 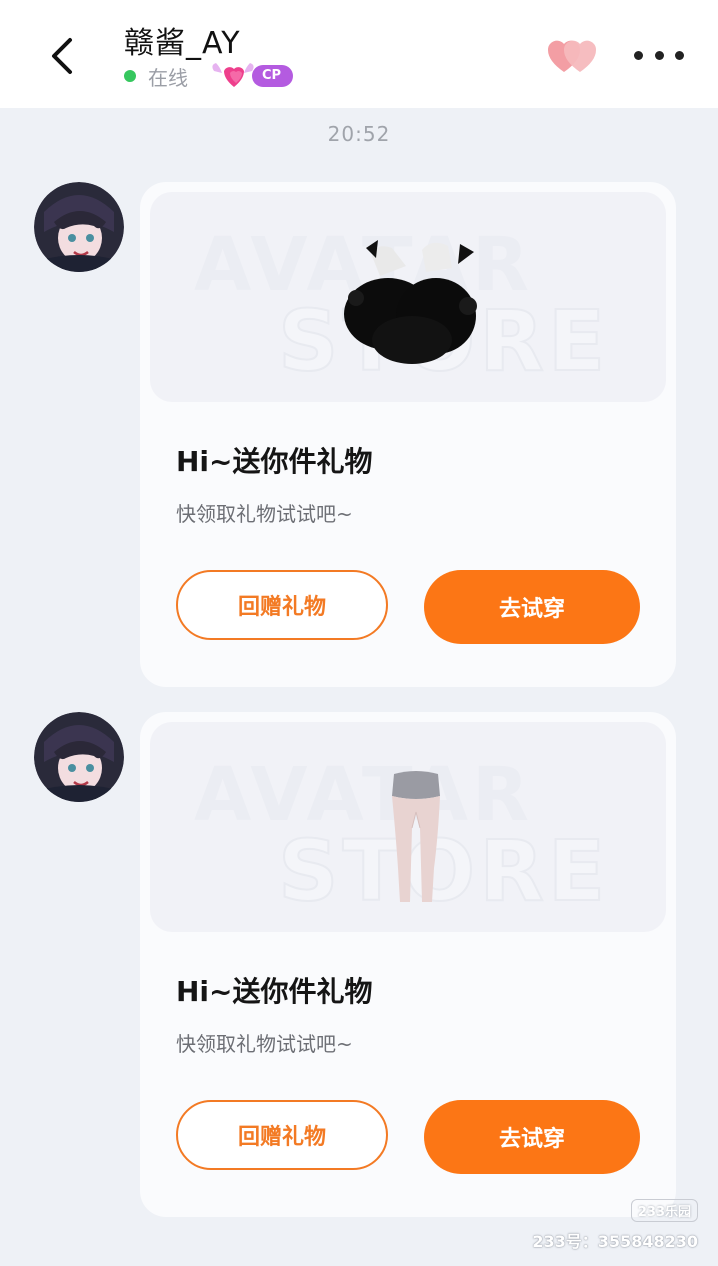 What do you see at coordinates (273, 76) in the screenshot?
I see `cp-badge: CP` at bounding box center [273, 76].